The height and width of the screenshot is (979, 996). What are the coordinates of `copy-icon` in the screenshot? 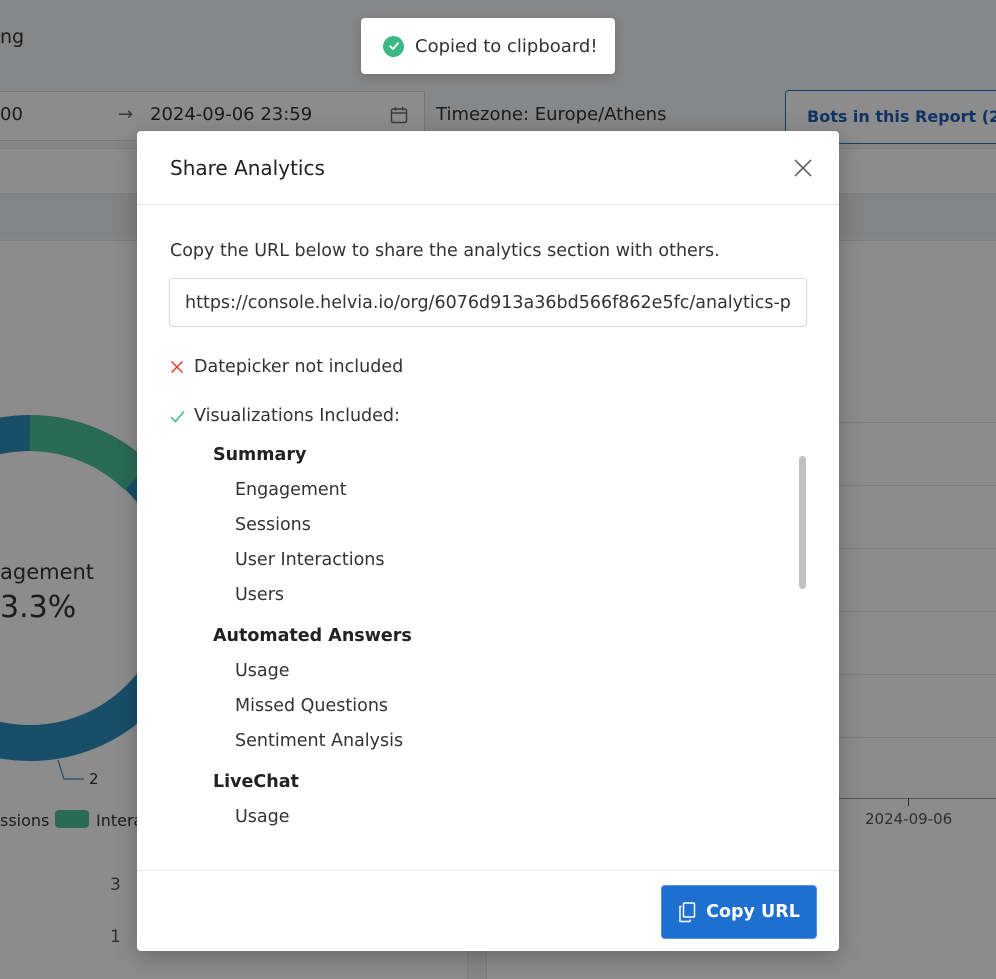 It's located at (687, 912).